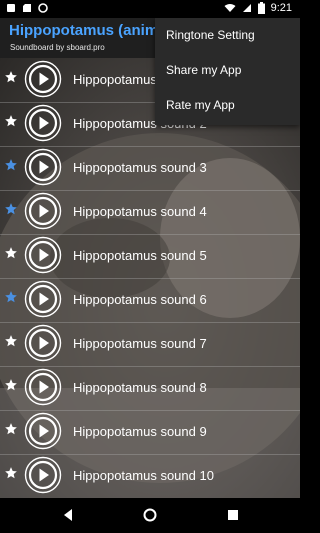 The width and height of the screenshot is (320, 533). What do you see at coordinates (11, 8) in the screenshot?
I see `notification-icon` at bounding box center [11, 8].